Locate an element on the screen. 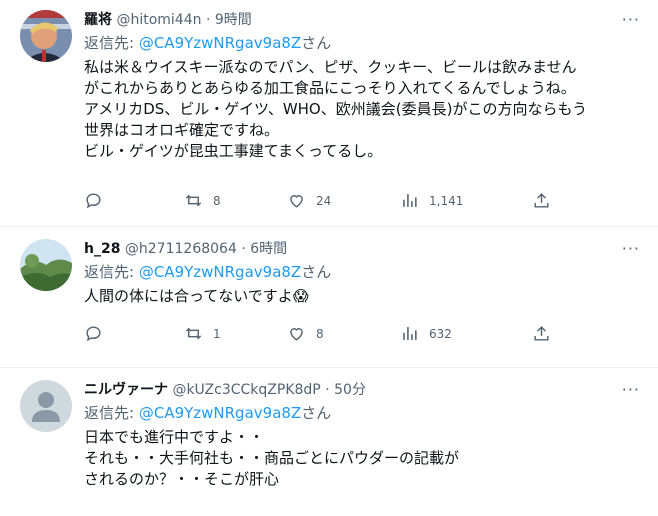  tweet-line: それも・・大手何社も・・商品ごとにパウダーの記載が is located at coordinates (272, 458).